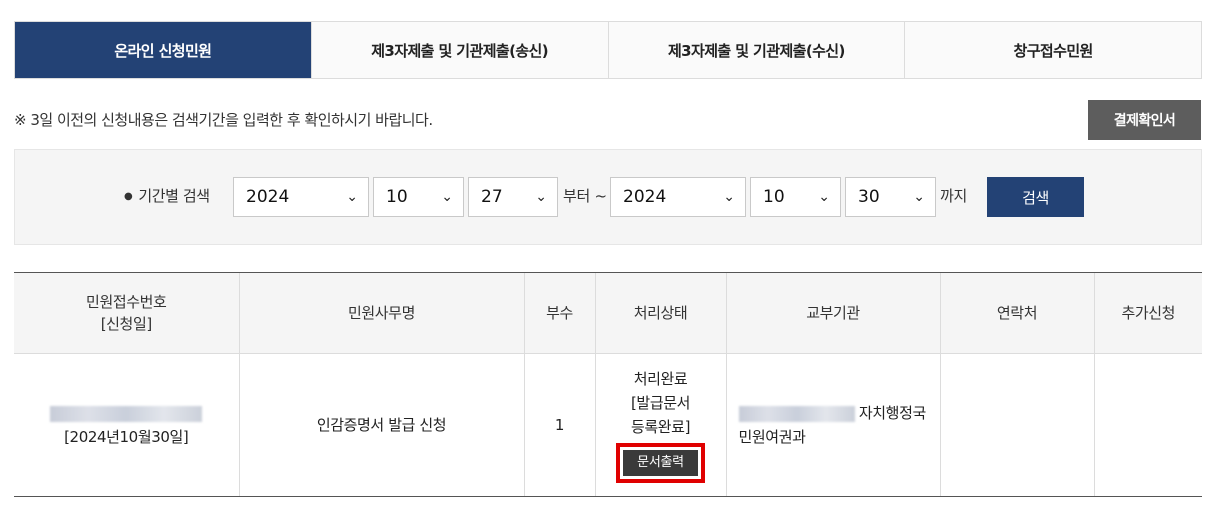 This screenshot has height=514, width=1219. What do you see at coordinates (1147, 313) in the screenshot?
I see `header-extra-application: 추가신청` at bounding box center [1147, 313].